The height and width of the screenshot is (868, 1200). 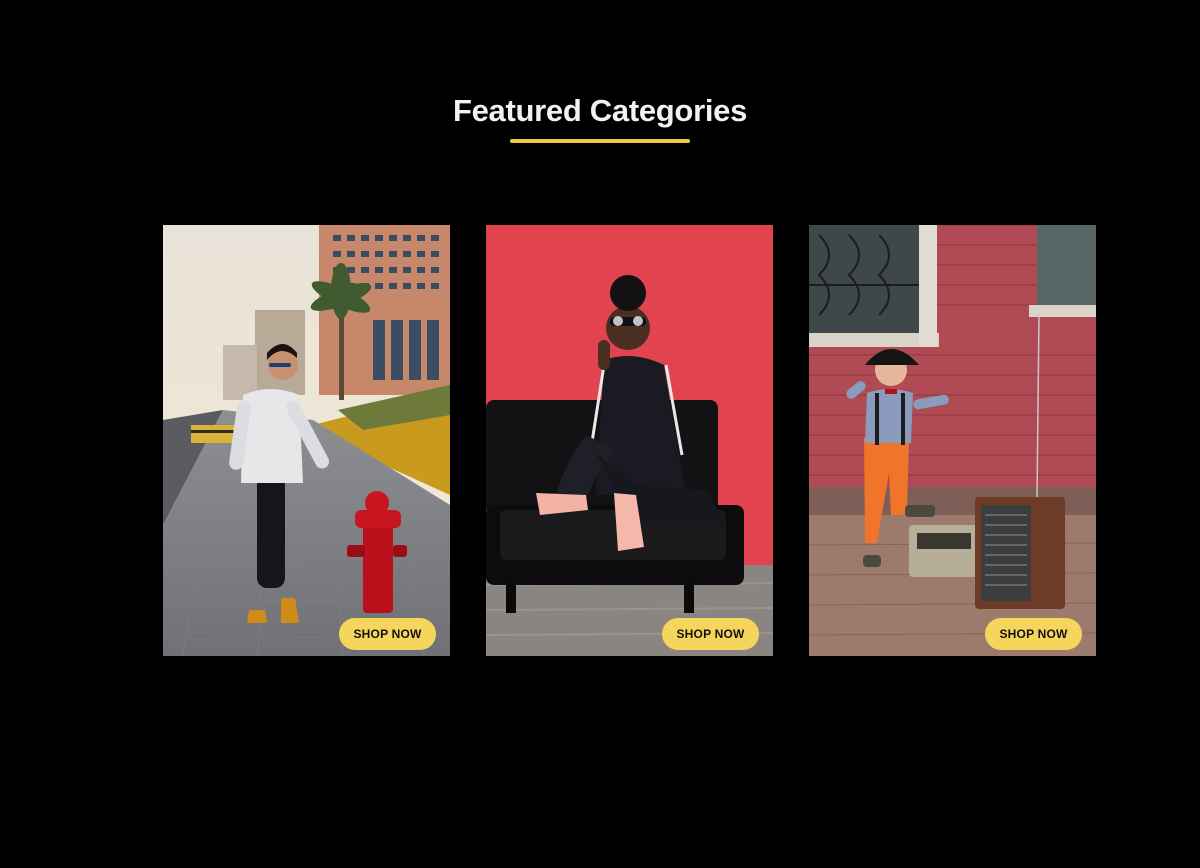 I want to click on category-card-3: SHOP NOW, so click(x=952, y=440).